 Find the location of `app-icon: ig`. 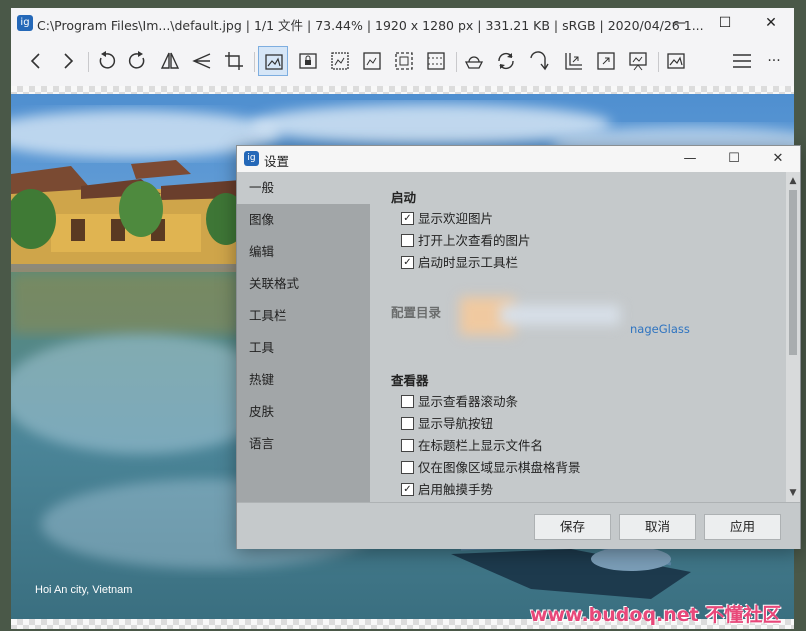

app-icon: ig is located at coordinates (25, 23).